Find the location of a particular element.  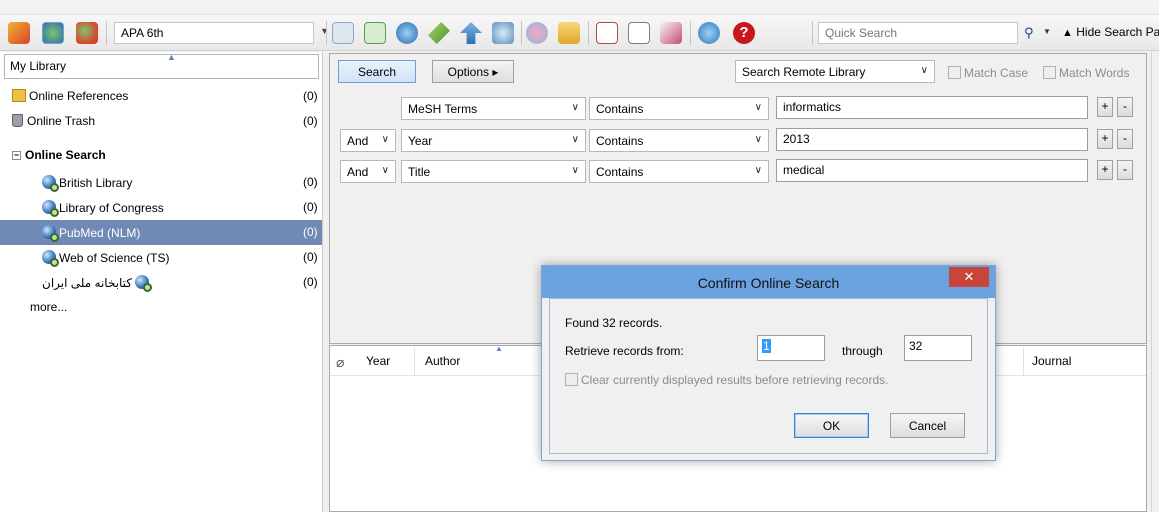

hide-search-pane-button: ▲ Hide Search Pane is located at coordinates (1110, 32).